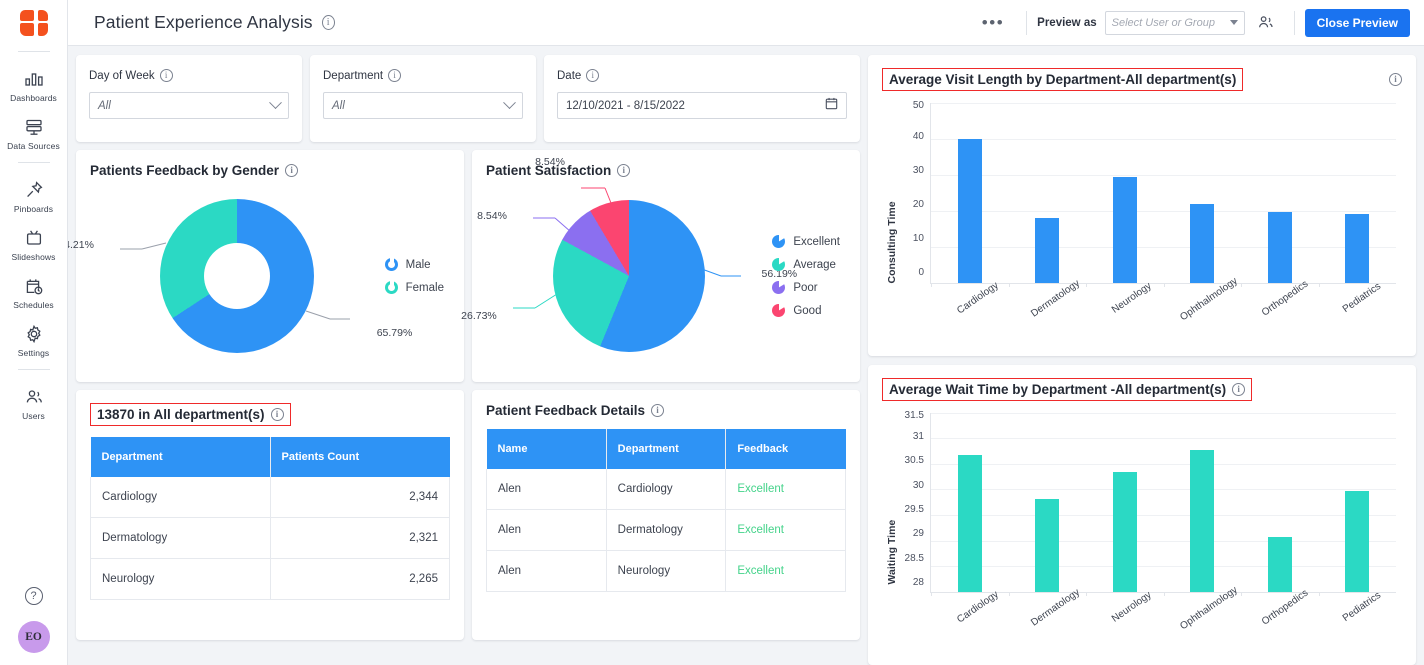 This screenshot has height=665, width=1424. Describe the element at coordinates (779, 310) in the screenshot. I see `legend-marker-good` at that location.